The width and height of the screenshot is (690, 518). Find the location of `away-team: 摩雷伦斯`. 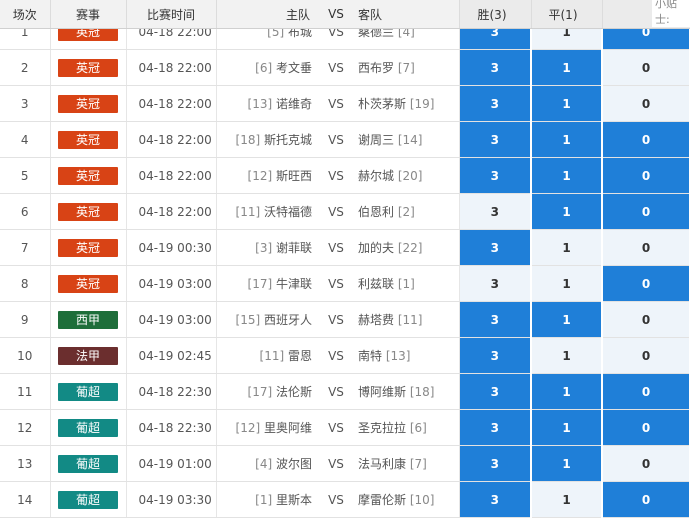

away-team: 摩雷伦斯 is located at coordinates (382, 500).